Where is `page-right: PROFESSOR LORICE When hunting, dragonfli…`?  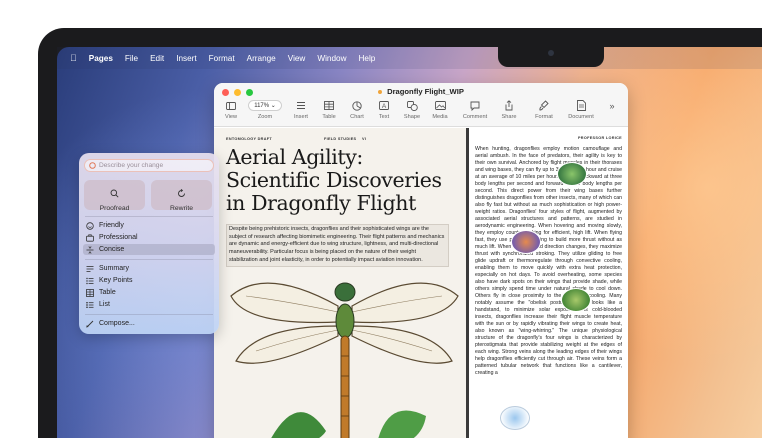 page-right: PROFESSOR LORICE When hunting, dragonfli… is located at coordinates (548, 283).